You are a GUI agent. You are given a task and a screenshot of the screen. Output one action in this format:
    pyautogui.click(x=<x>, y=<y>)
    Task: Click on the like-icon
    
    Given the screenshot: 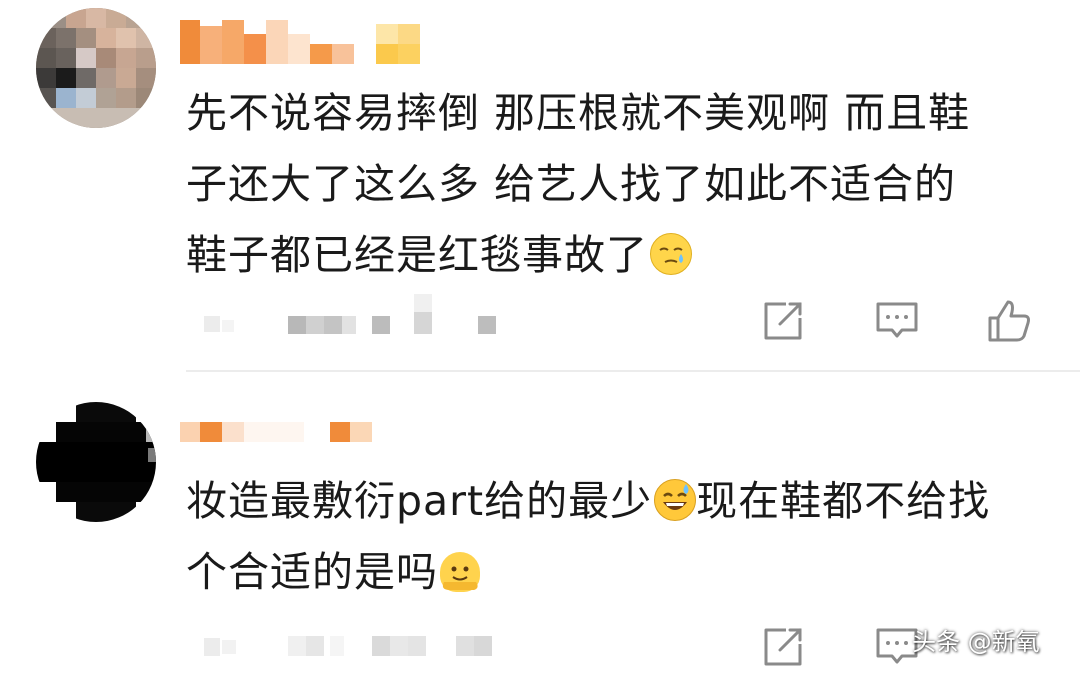 What is the action you would take?
    pyautogui.click(x=1009, y=321)
    